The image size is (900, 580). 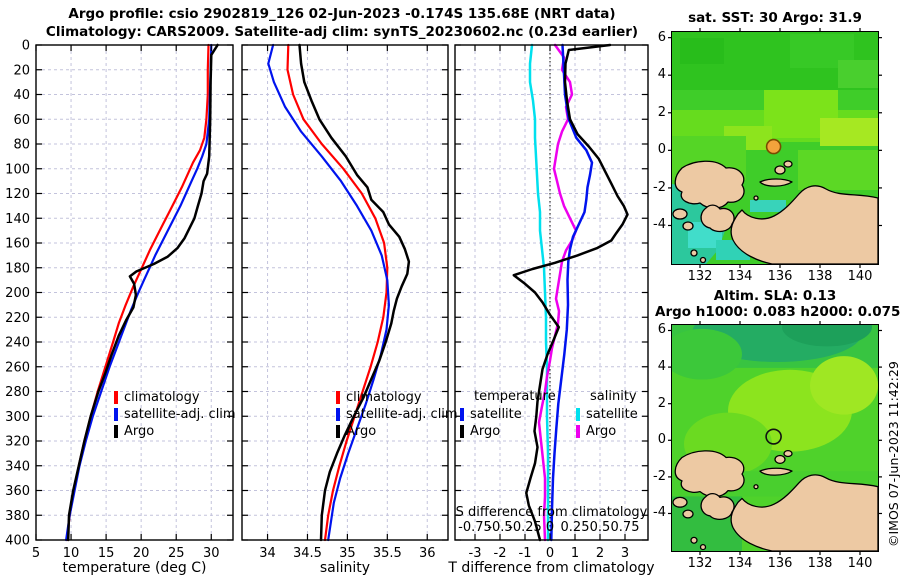 What do you see at coordinates (347, 553) in the screenshot?
I see `x-tick-label: 35` at bounding box center [347, 553].